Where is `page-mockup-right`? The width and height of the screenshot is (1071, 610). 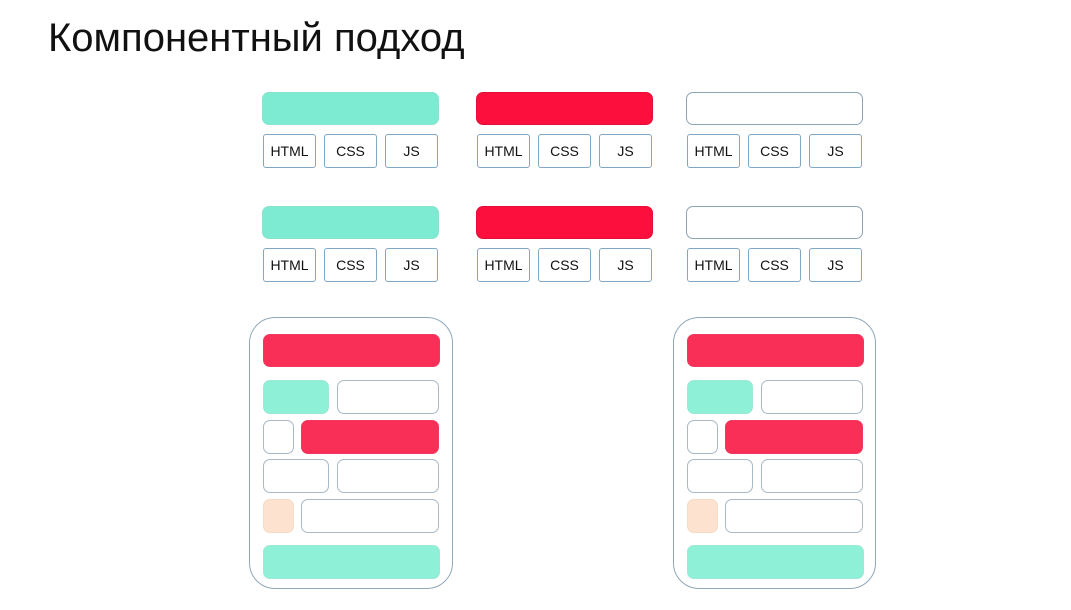
page-mockup-right is located at coordinates (774, 453).